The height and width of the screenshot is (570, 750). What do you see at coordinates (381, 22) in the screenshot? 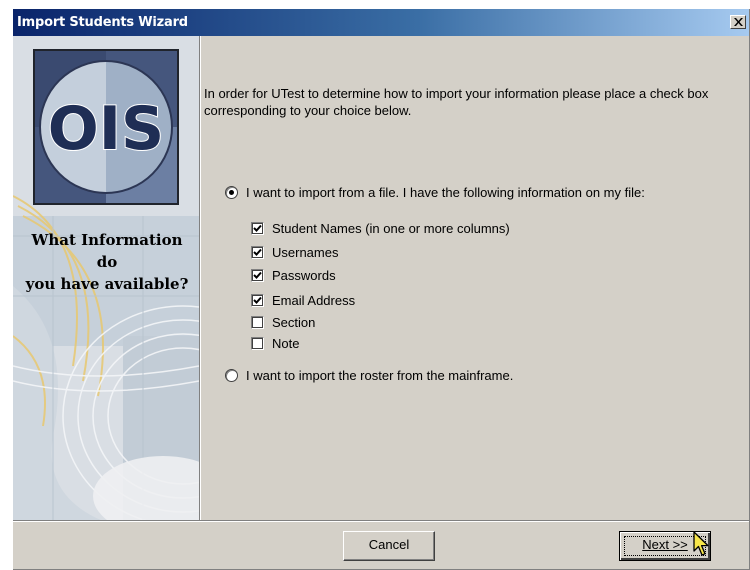
I see `title-bar: Import Students Wizard` at bounding box center [381, 22].